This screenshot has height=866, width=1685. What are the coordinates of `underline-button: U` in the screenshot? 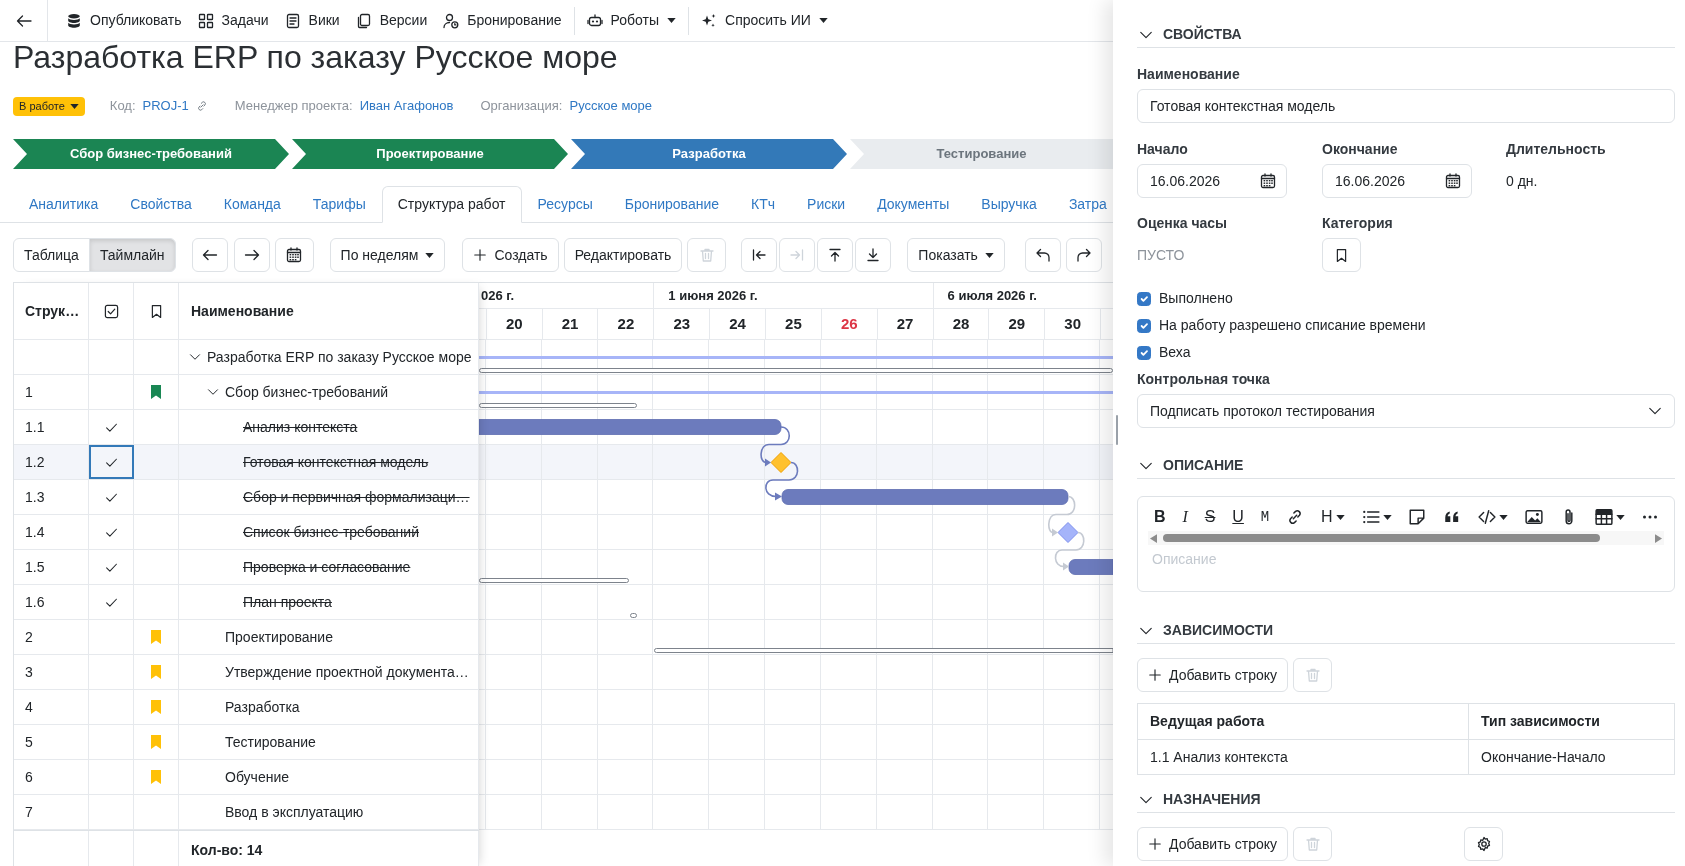 It's located at (1238, 517).